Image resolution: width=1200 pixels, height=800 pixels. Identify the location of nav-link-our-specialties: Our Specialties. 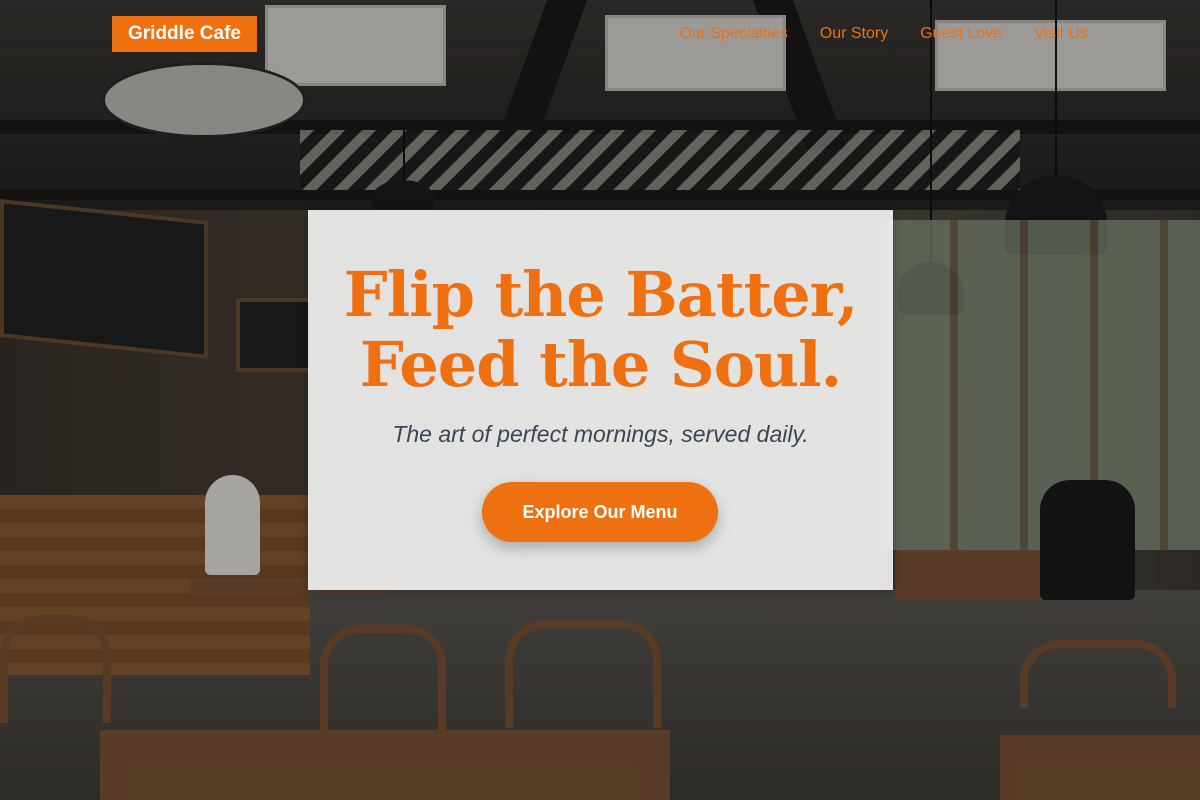
(733, 34).